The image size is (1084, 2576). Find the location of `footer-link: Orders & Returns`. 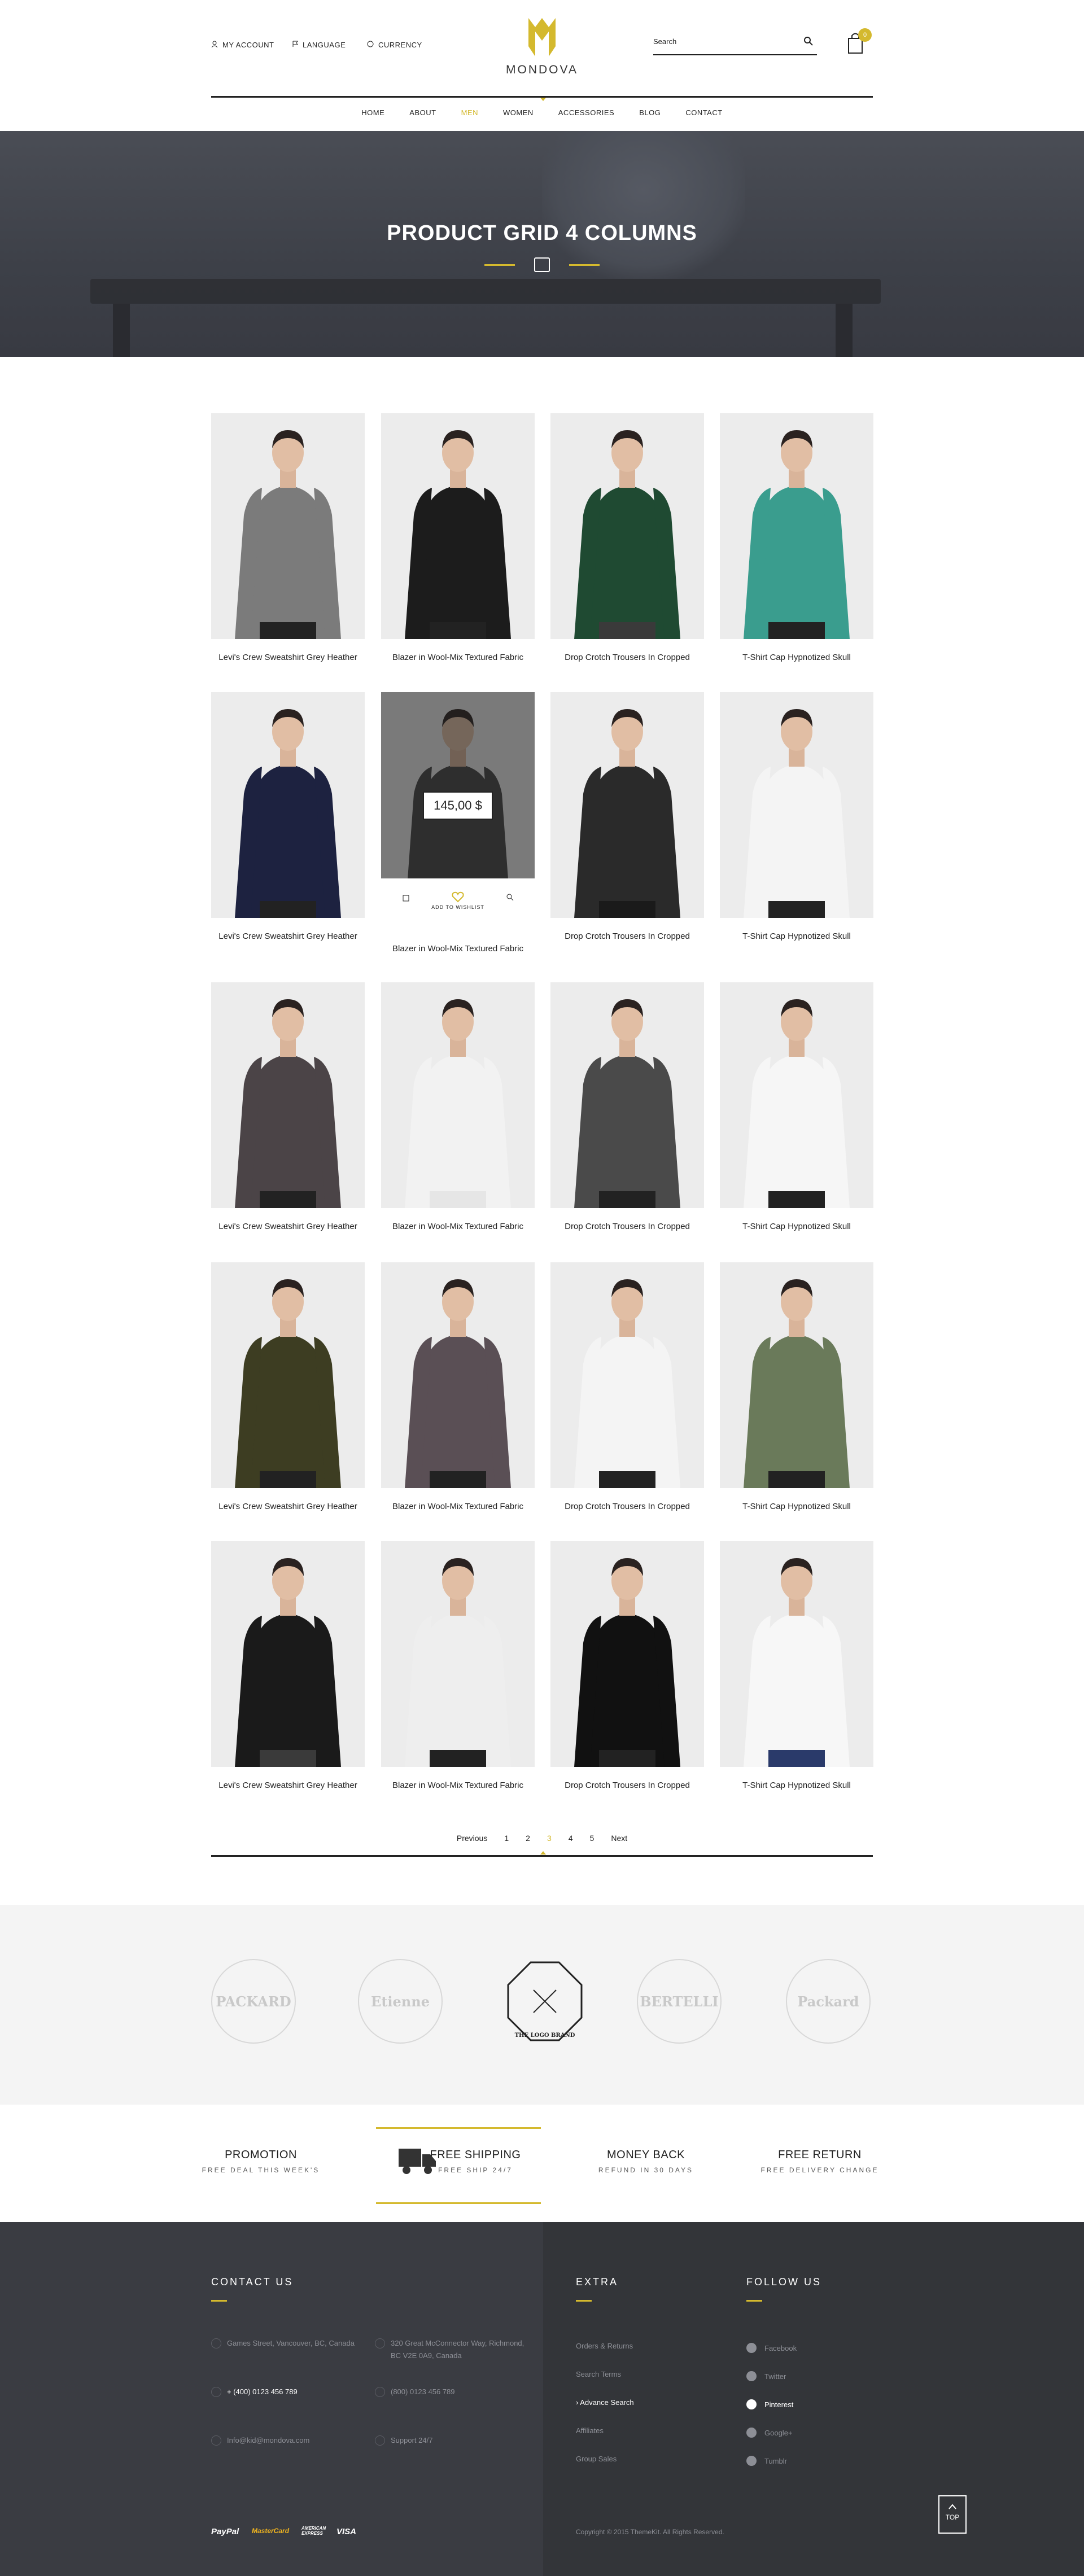

footer-link: Orders & Returns is located at coordinates (604, 2346).